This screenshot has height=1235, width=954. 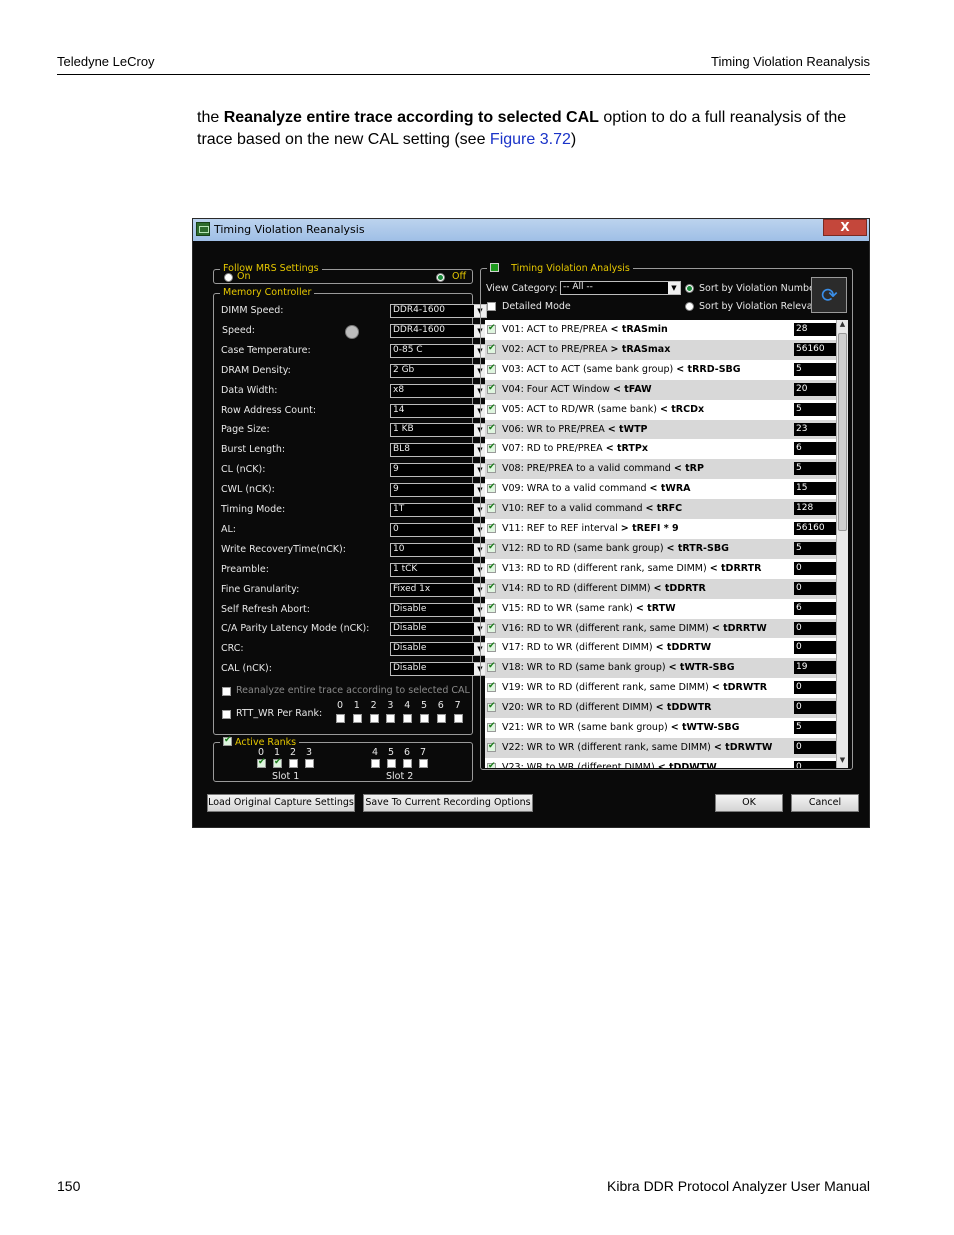 What do you see at coordinates (815, 668) in the screenshot?
I see `violation-threshold-input: 19` at bounding box center [815, 668].